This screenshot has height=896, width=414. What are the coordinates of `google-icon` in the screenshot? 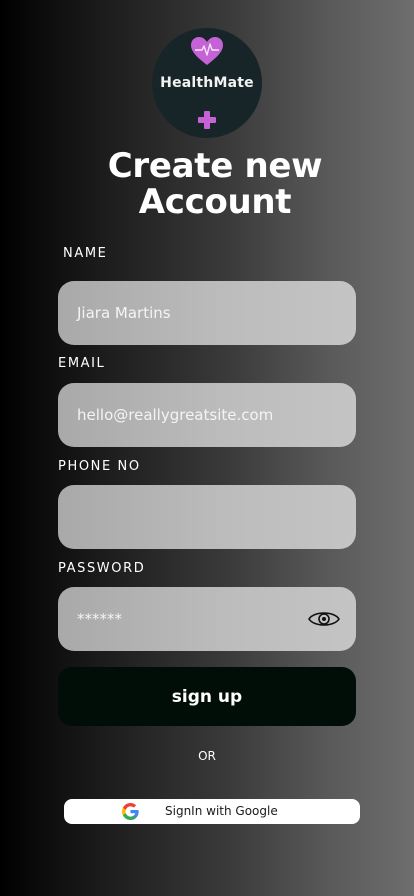 It's located at (130, 811).